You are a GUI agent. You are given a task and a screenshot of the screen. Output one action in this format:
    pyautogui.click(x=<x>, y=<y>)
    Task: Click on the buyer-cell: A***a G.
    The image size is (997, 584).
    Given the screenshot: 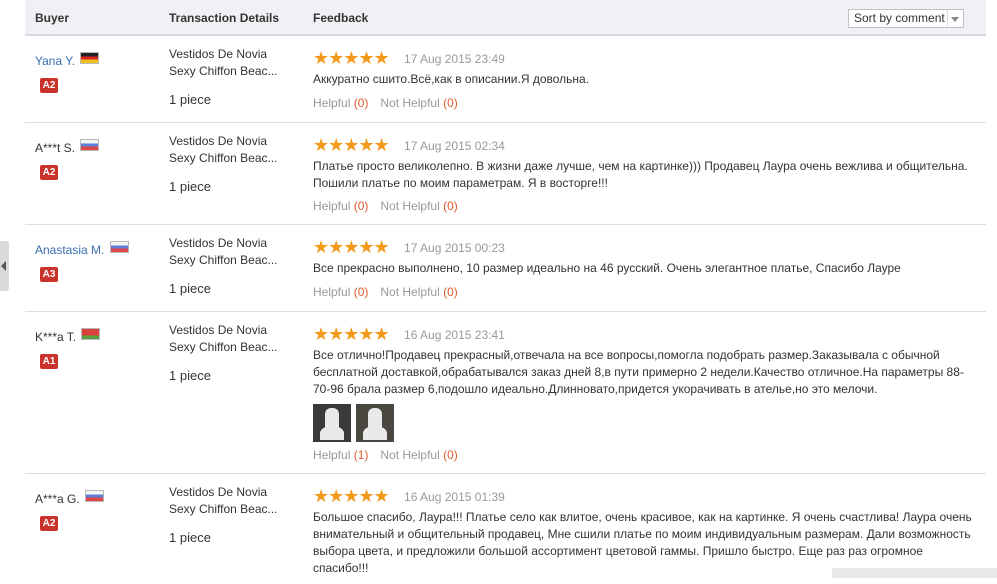 What is the action you would take?
    pyautogui.click(x=70, y=498)
    